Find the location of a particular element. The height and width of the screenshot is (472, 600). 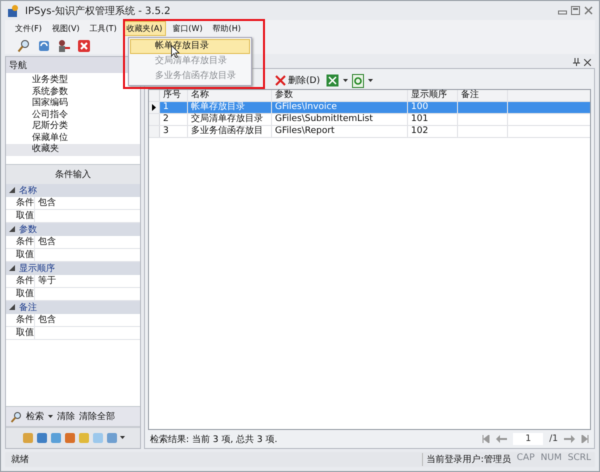

navigation-item: 收藏夹 is located at coordinates (73, 150).